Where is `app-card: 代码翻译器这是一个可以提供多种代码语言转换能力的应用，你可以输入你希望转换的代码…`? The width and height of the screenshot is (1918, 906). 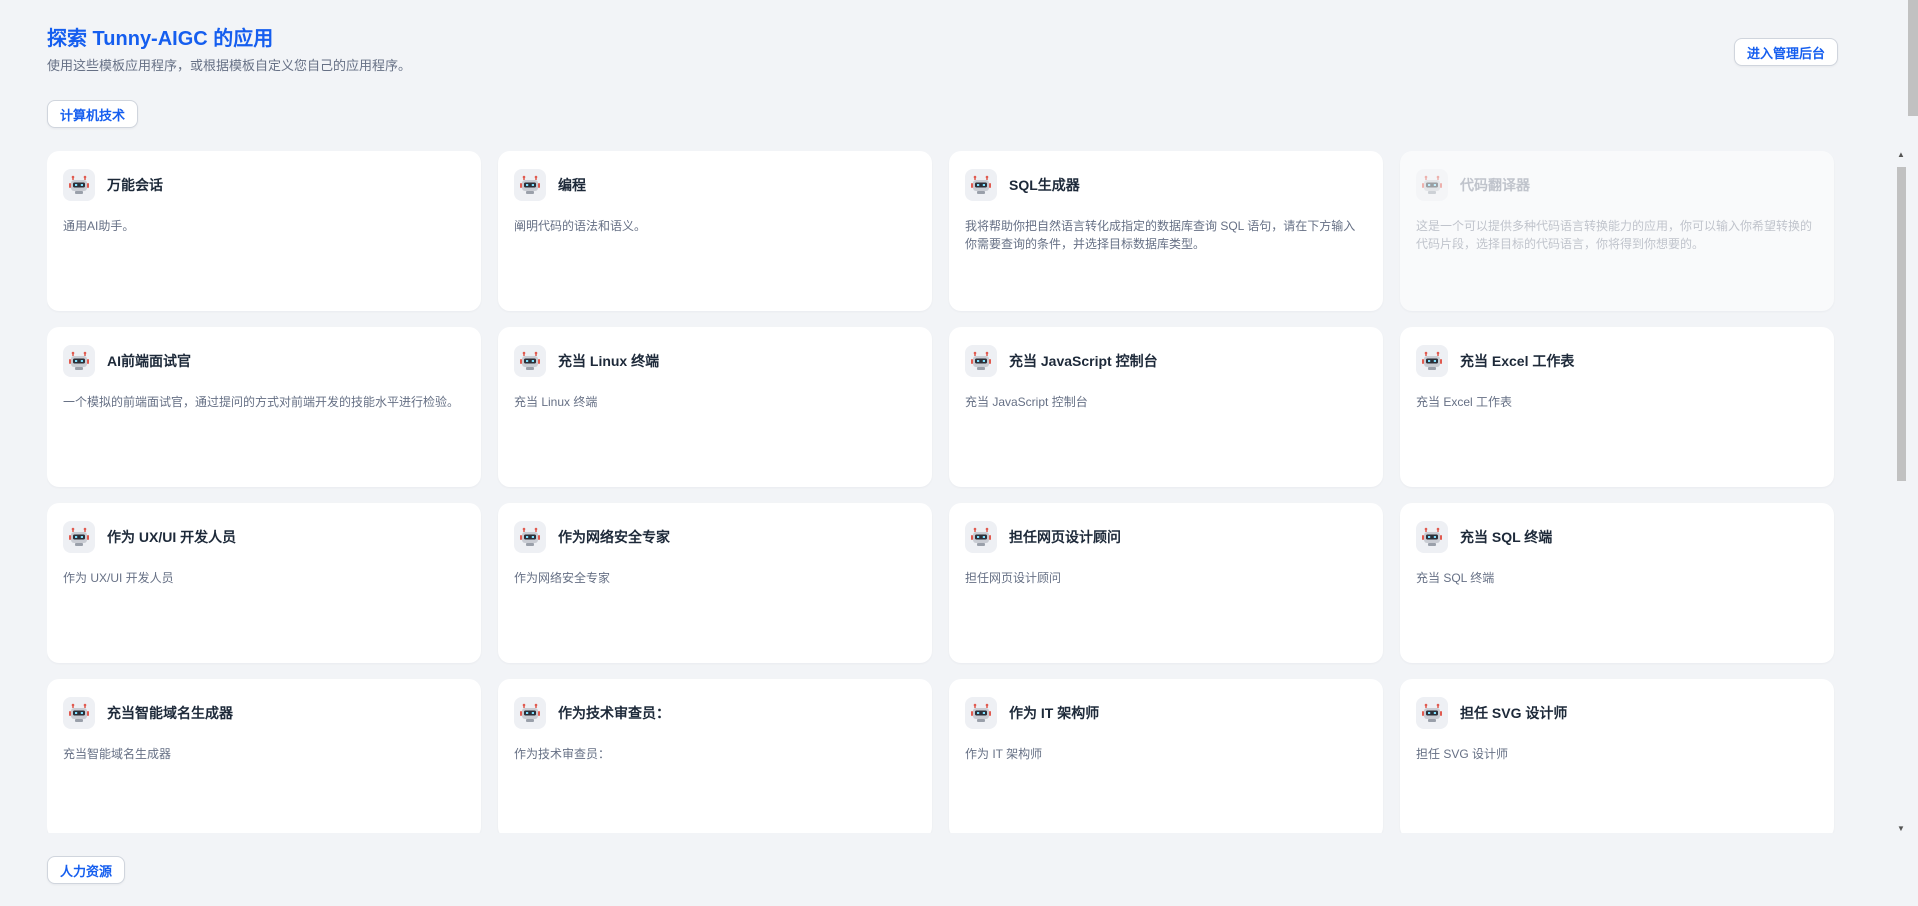 app-card: 代码翻译器这是一个可以提供多种代码语言转换能力的应用，你可以输入你希望转换的代码… is located at coordinates (1617, 231).